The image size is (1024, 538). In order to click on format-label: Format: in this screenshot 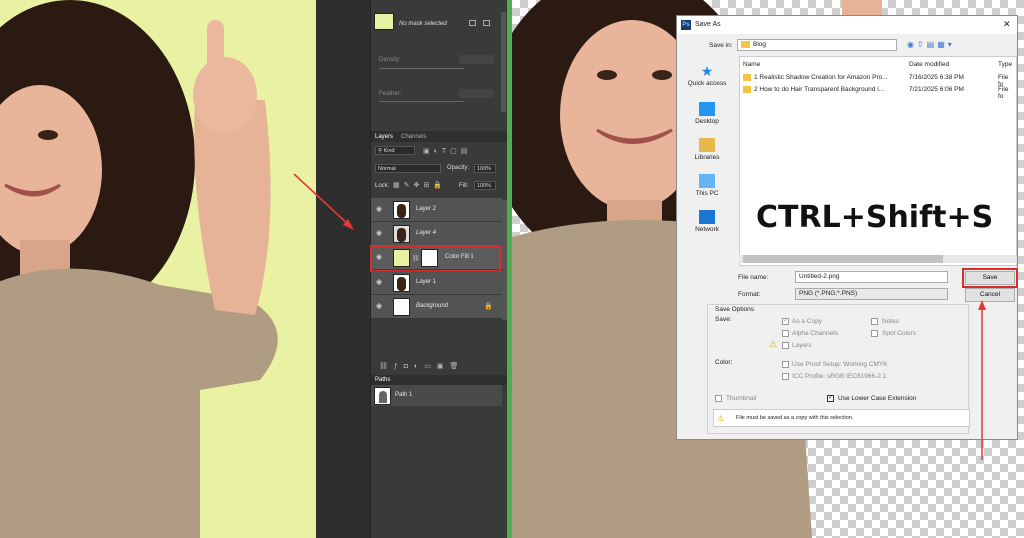, I will do `click(749, 294)`.